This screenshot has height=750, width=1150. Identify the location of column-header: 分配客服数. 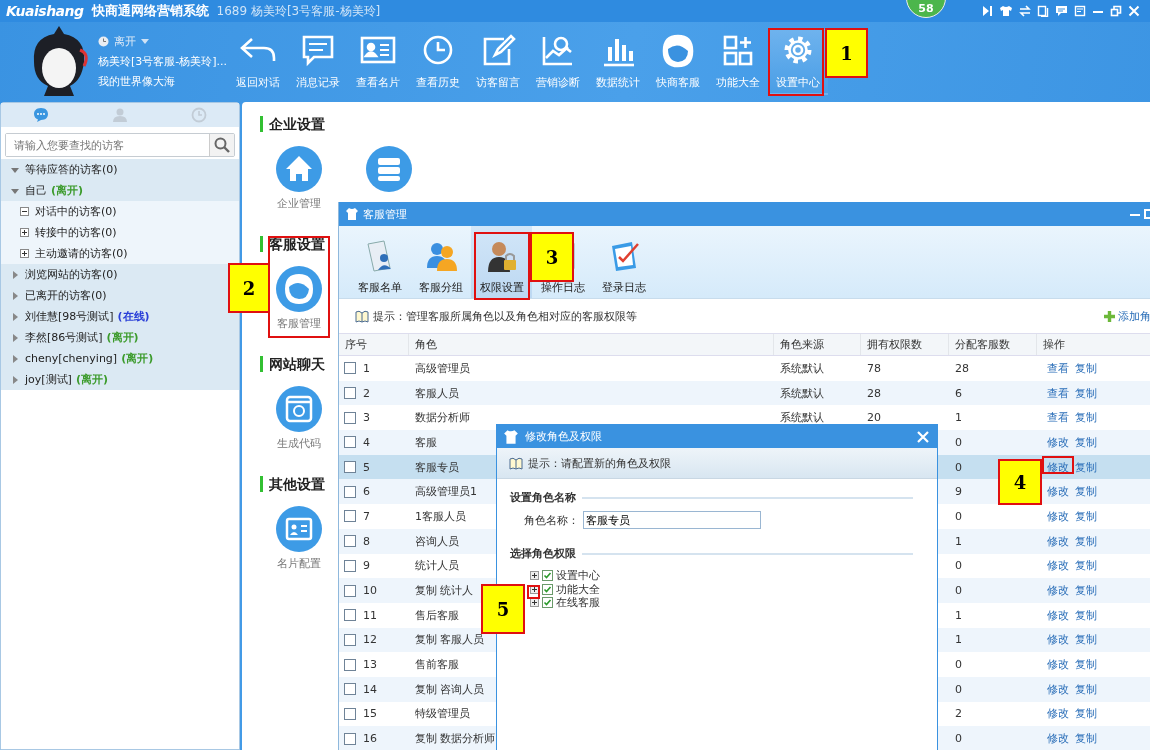
(993, 344).